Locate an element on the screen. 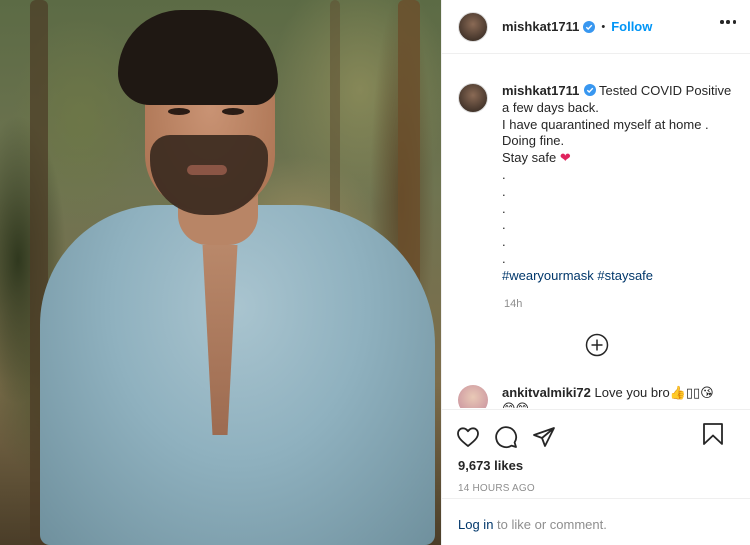 The width and height of the screenshot is (750, 545). likes-count: 9,673 likes is located at coordinates (596, 462).